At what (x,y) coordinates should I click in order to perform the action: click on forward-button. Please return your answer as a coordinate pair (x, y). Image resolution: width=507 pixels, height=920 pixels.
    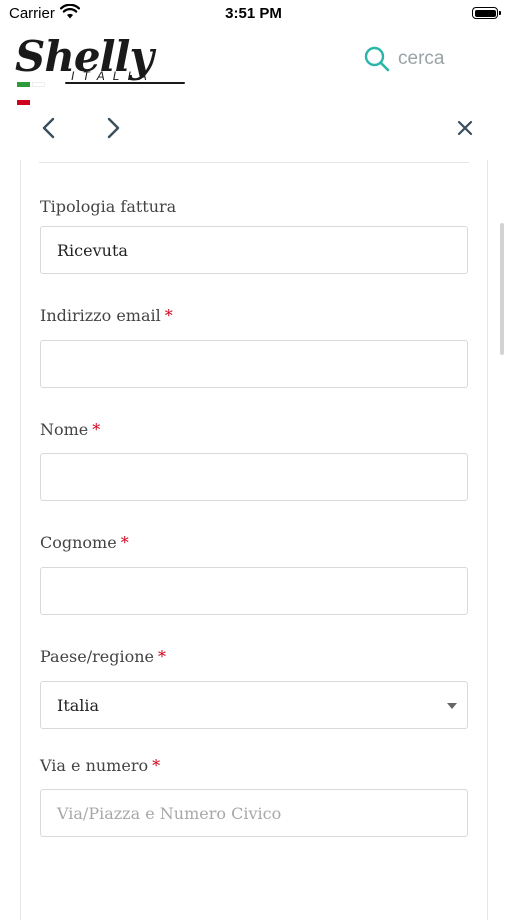
    Looking at the image, I should click on (113, 128).